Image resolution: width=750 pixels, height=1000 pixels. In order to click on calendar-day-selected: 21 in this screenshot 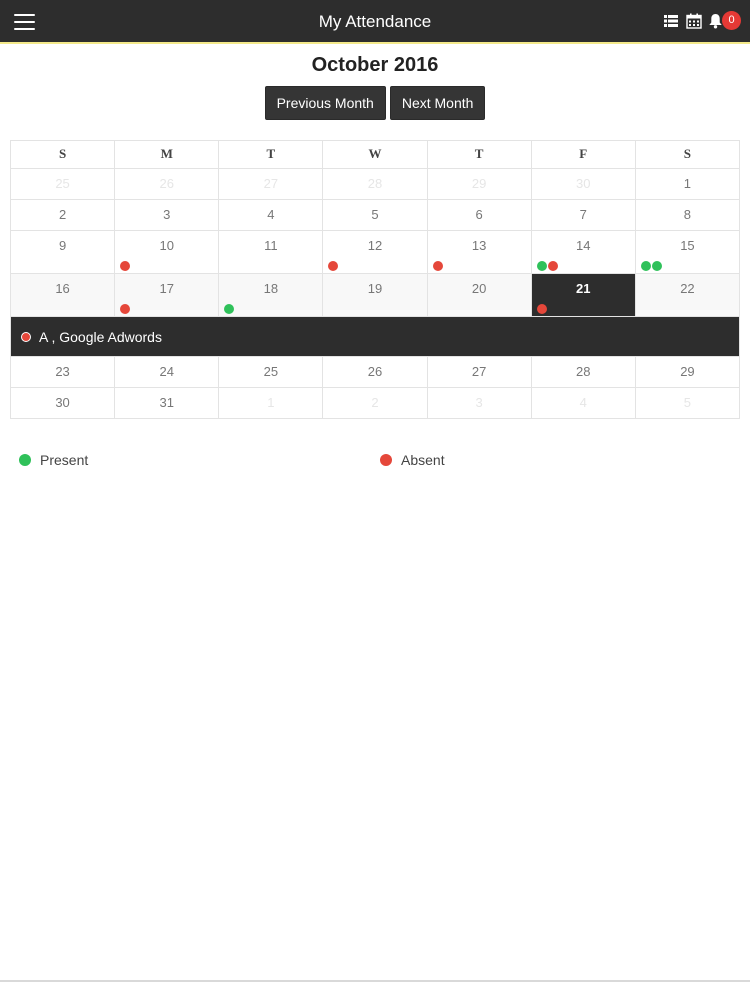, I will do `click(583, 295)`.